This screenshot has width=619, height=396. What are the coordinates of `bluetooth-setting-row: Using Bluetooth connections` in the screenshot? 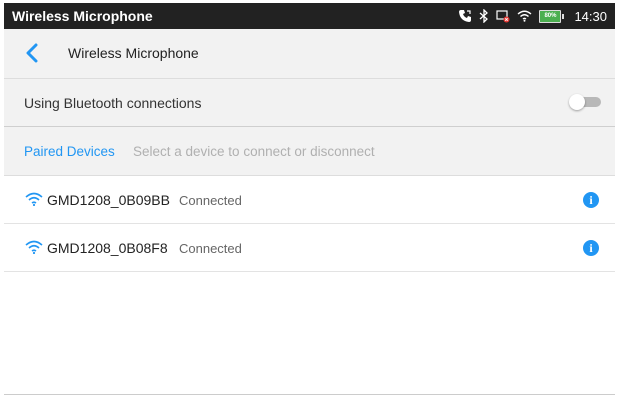 It's located at (309, 103).